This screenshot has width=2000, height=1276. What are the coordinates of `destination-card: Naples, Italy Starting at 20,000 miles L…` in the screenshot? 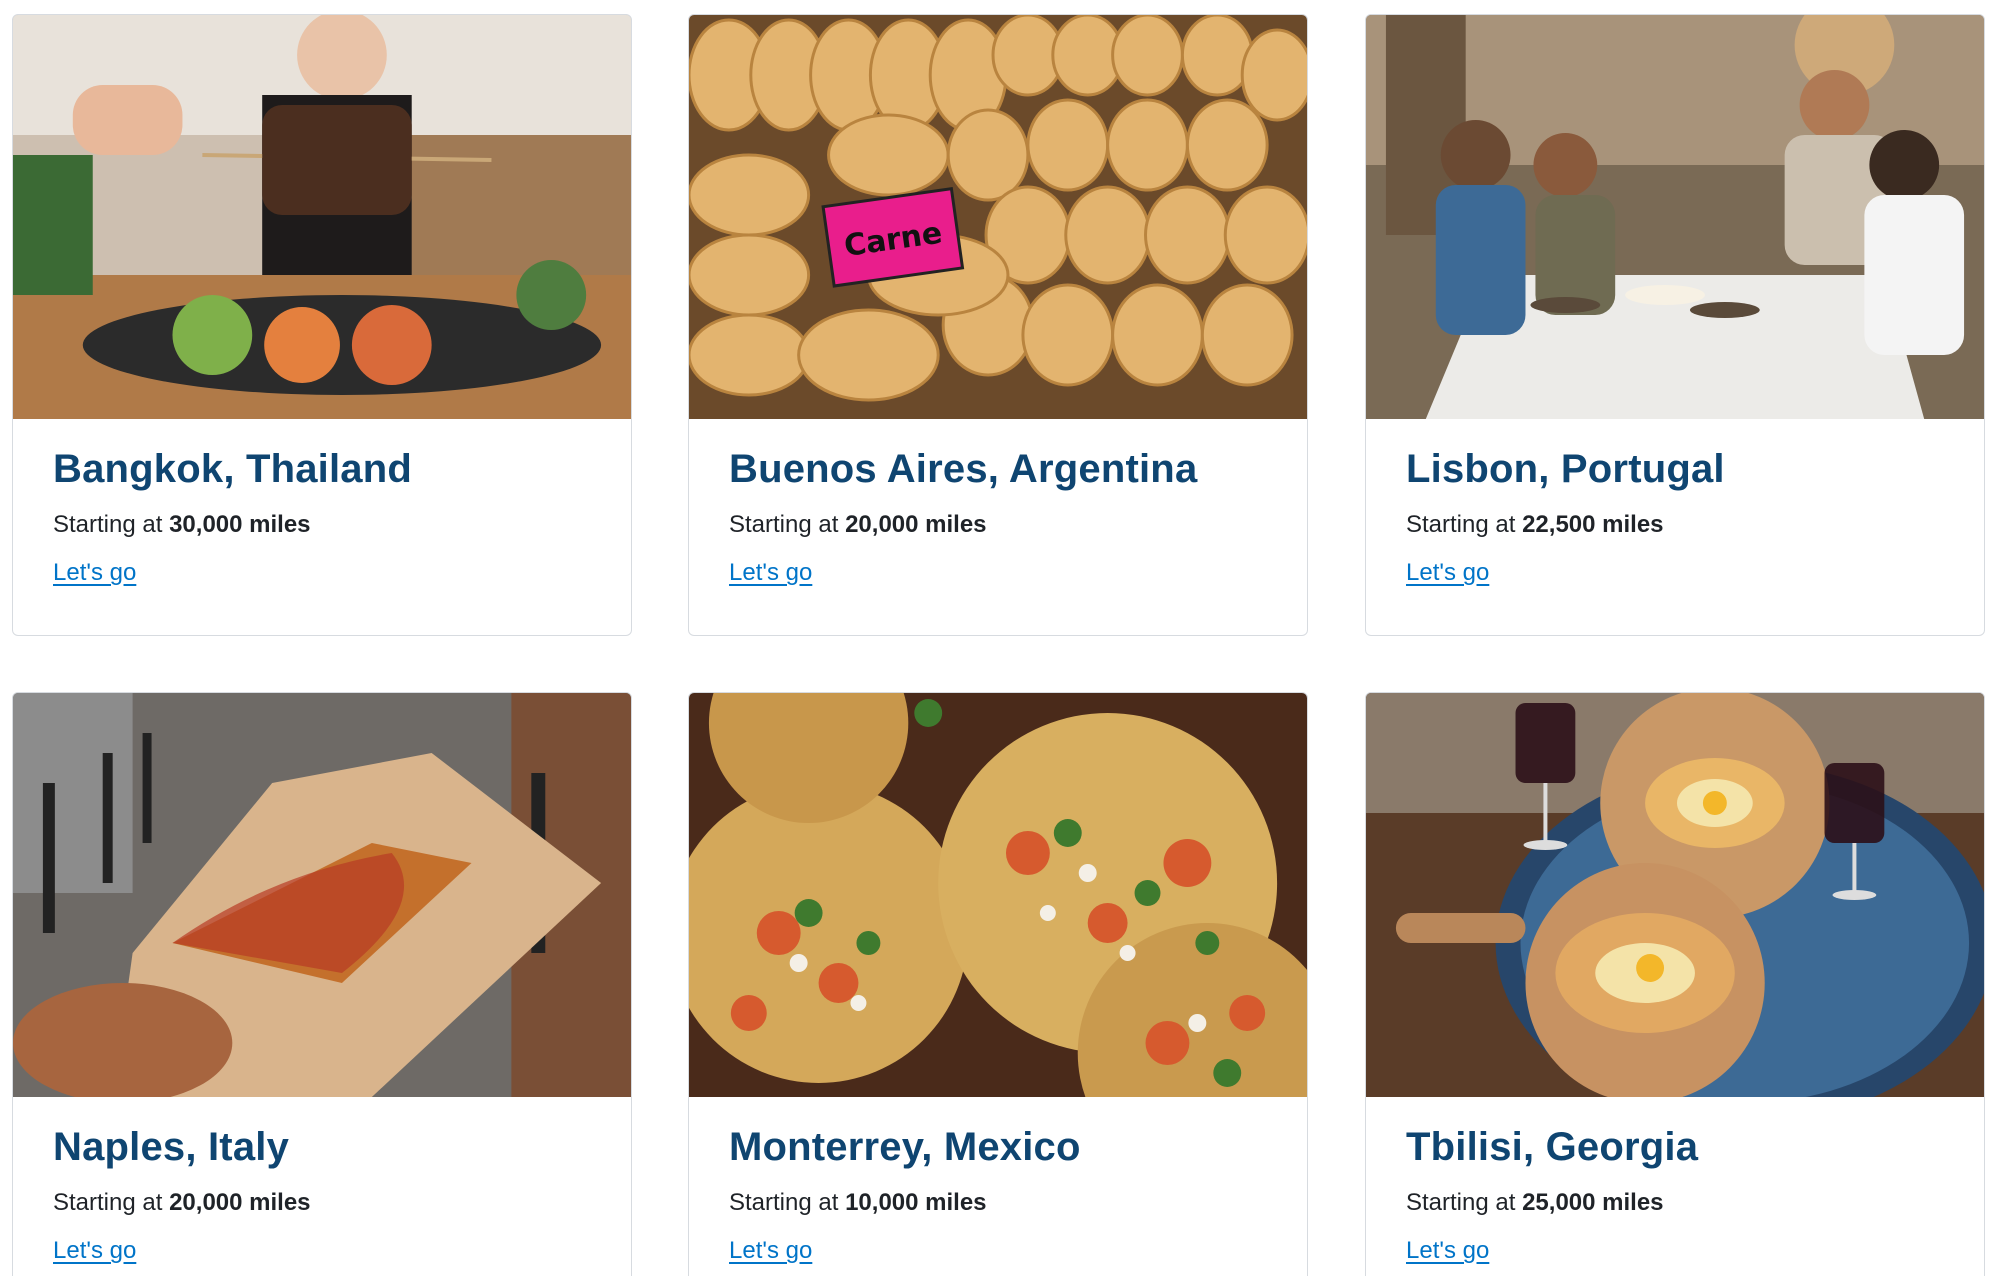 It's located at (322, 984).